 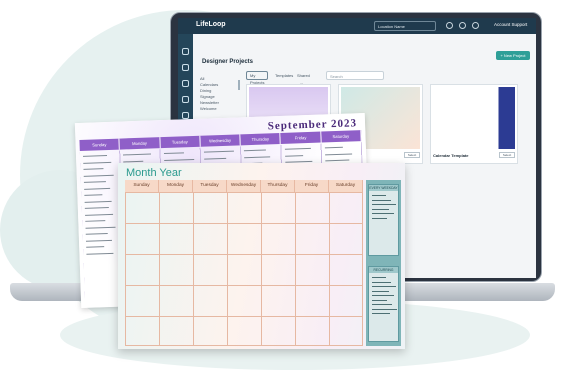 I want to click on tab-shared: Shared with Me, so click(x=303, y=83).